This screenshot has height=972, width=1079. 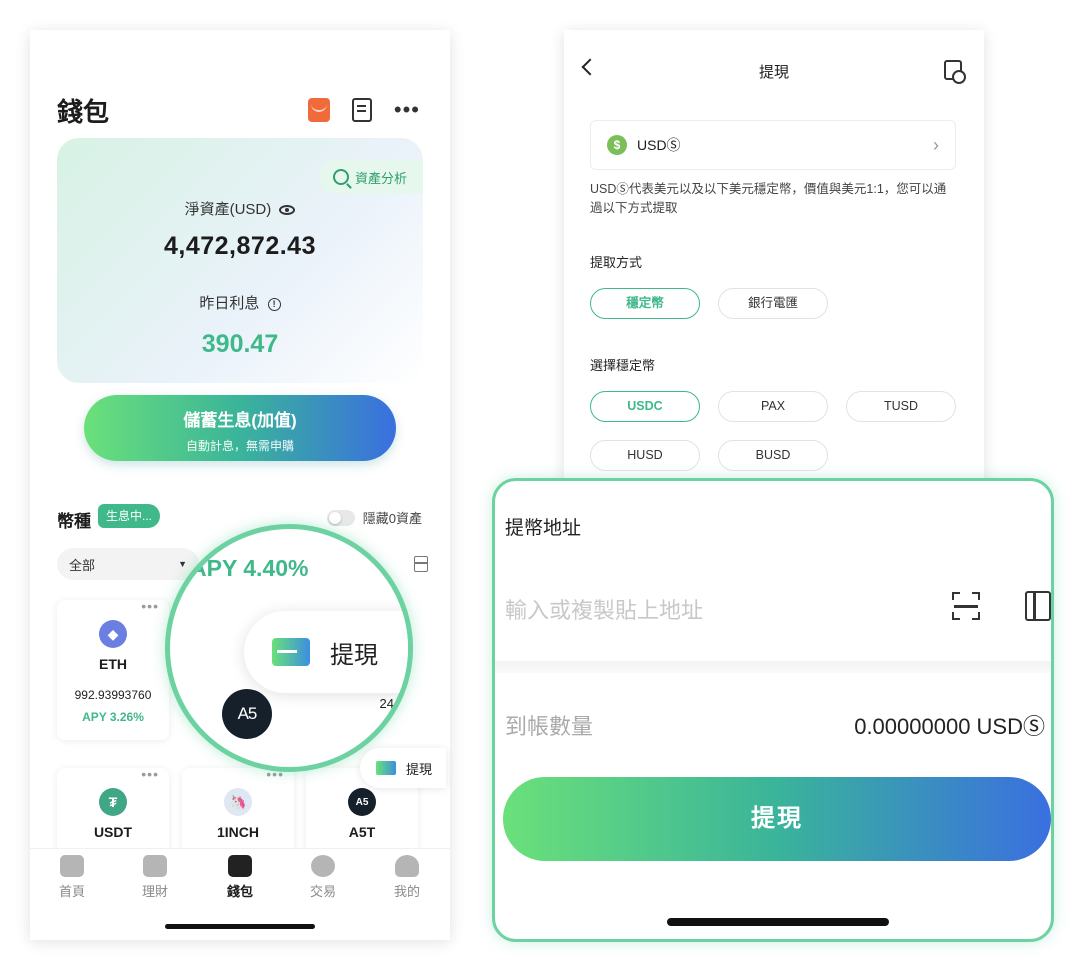 I want to click on home-icon, so click(x=72, y=866).